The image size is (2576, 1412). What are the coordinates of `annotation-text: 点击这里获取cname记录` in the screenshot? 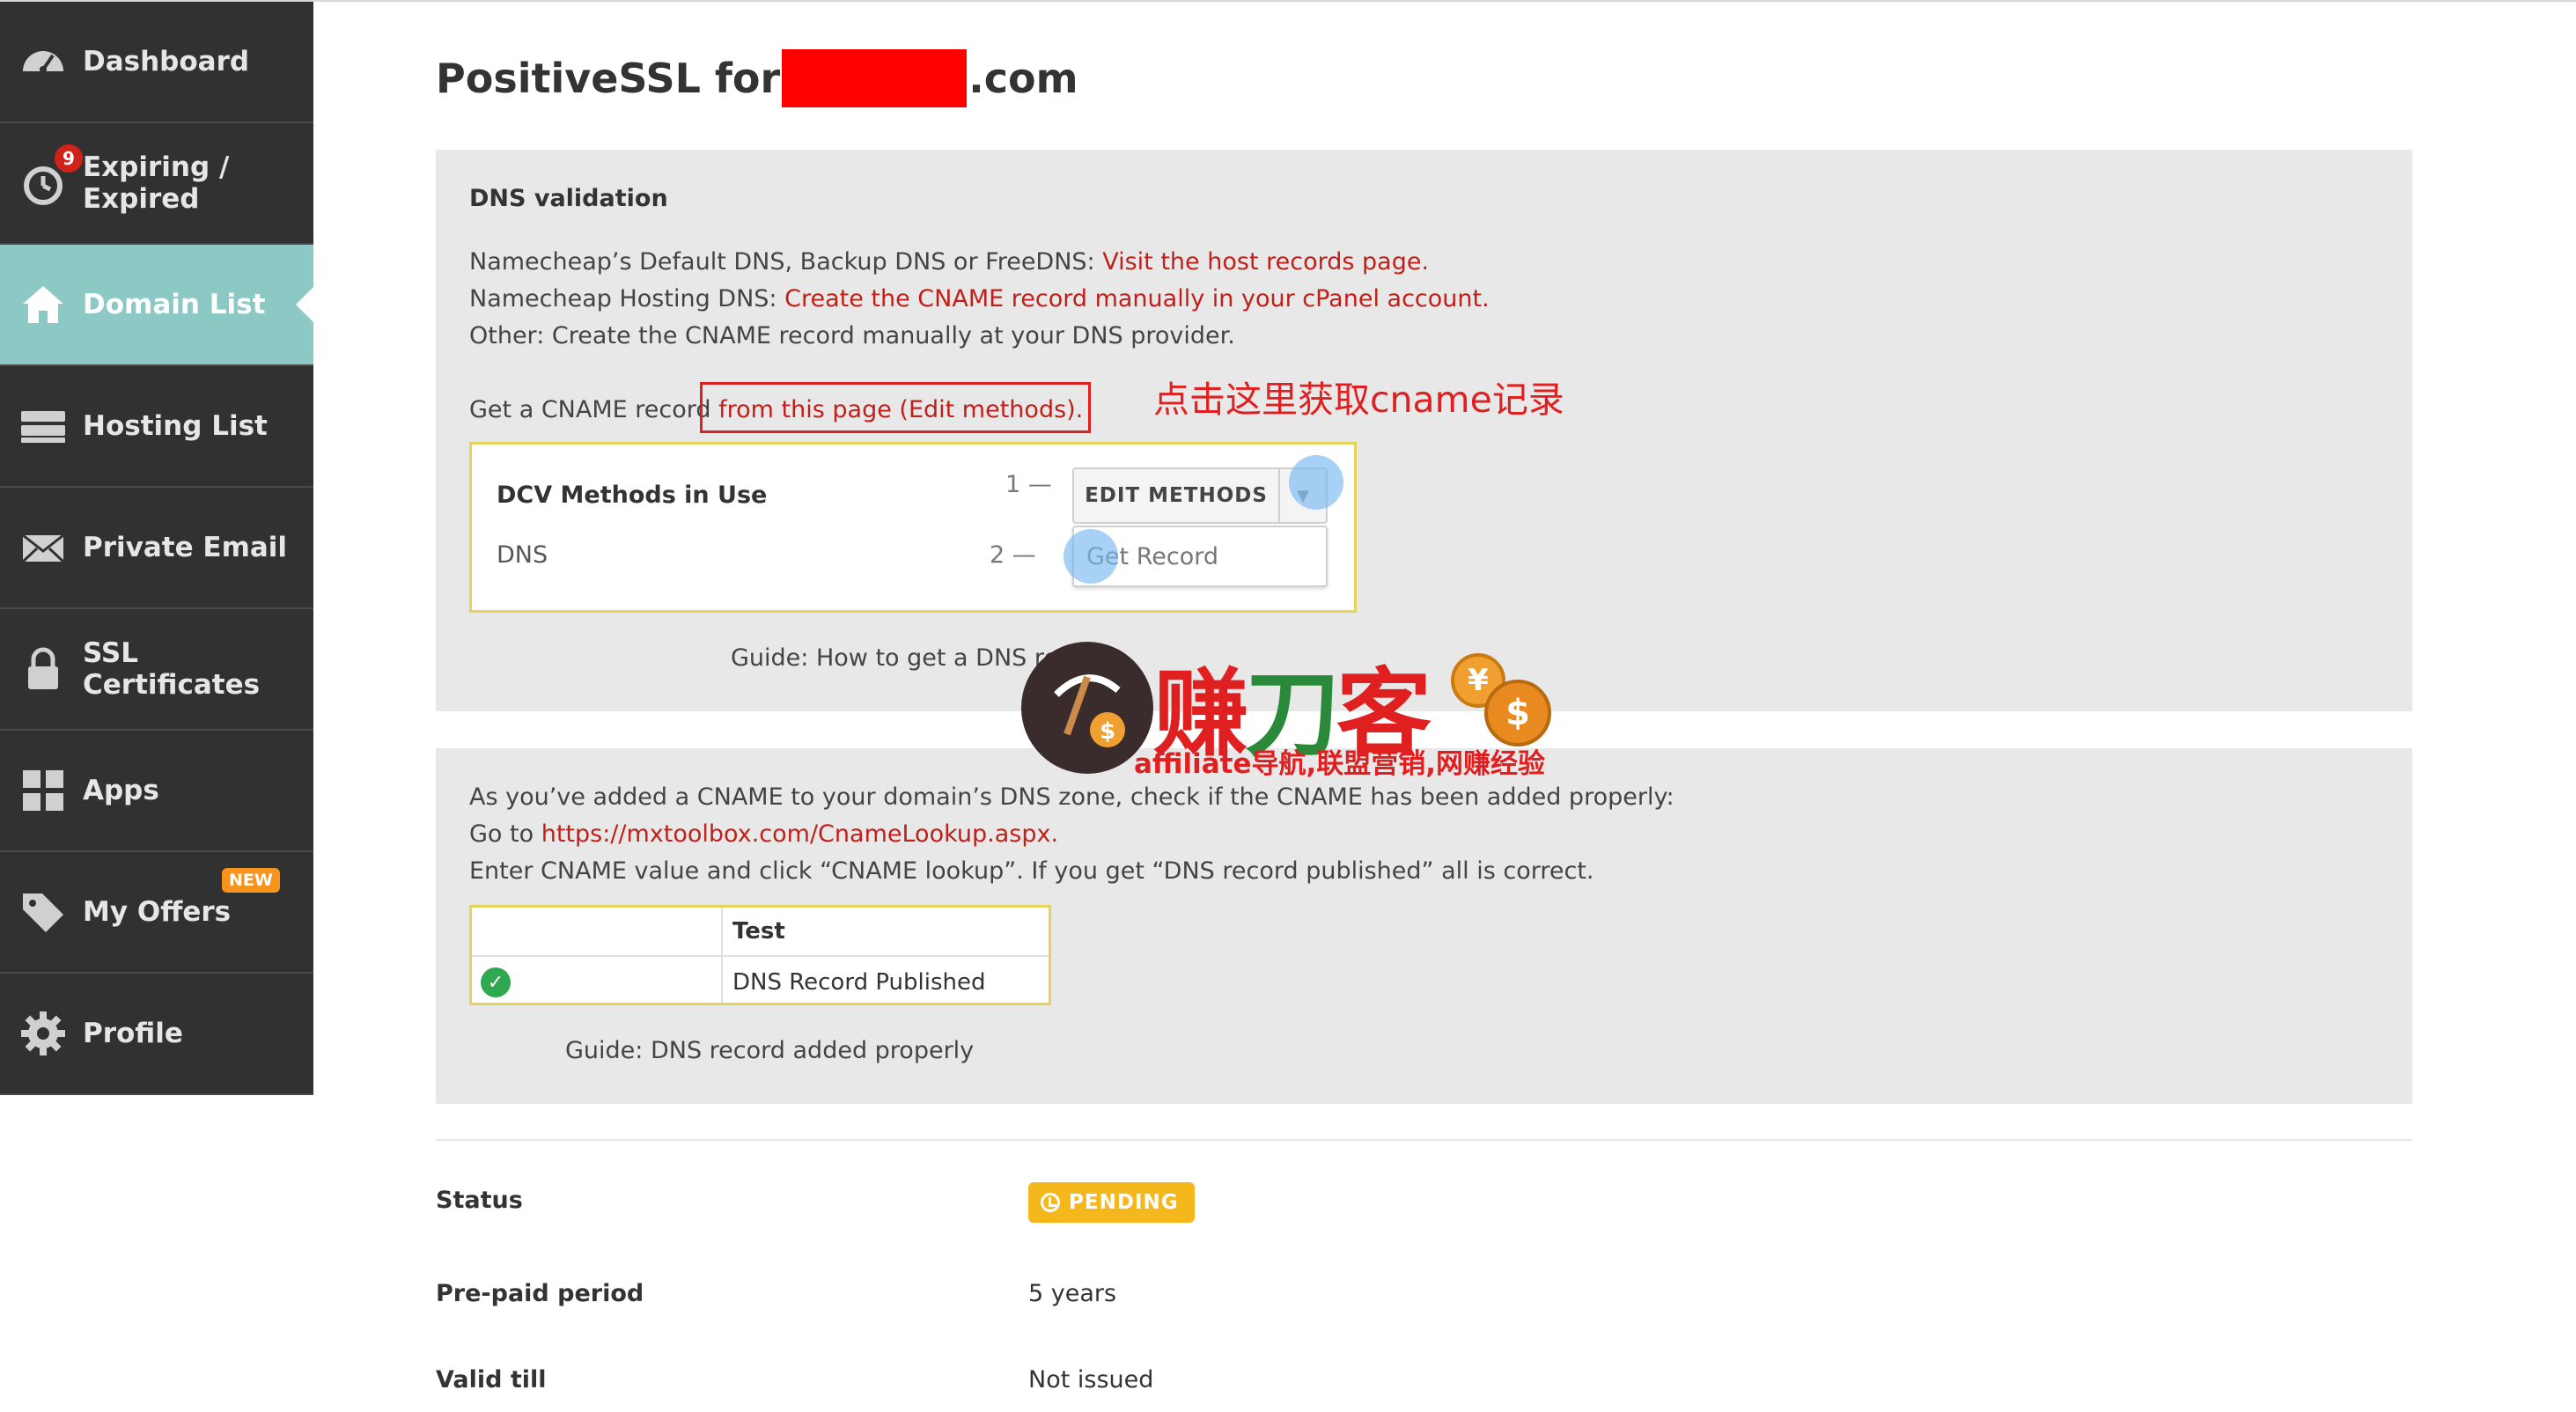 It's located at (1359, 400).